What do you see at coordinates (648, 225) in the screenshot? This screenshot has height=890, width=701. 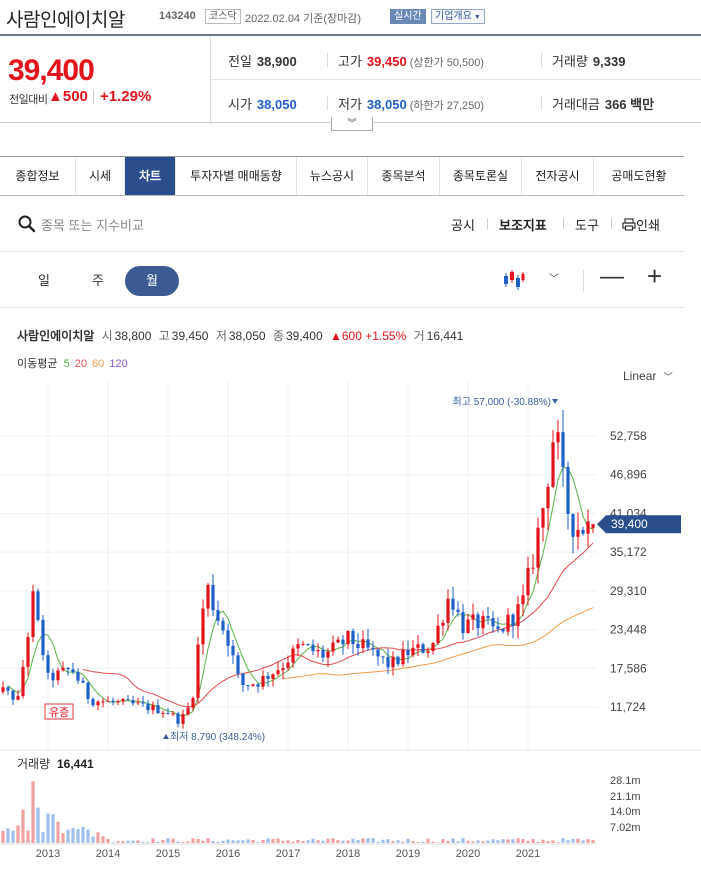 I see `print-label: 인쇄` at bounding box center [648, 225].